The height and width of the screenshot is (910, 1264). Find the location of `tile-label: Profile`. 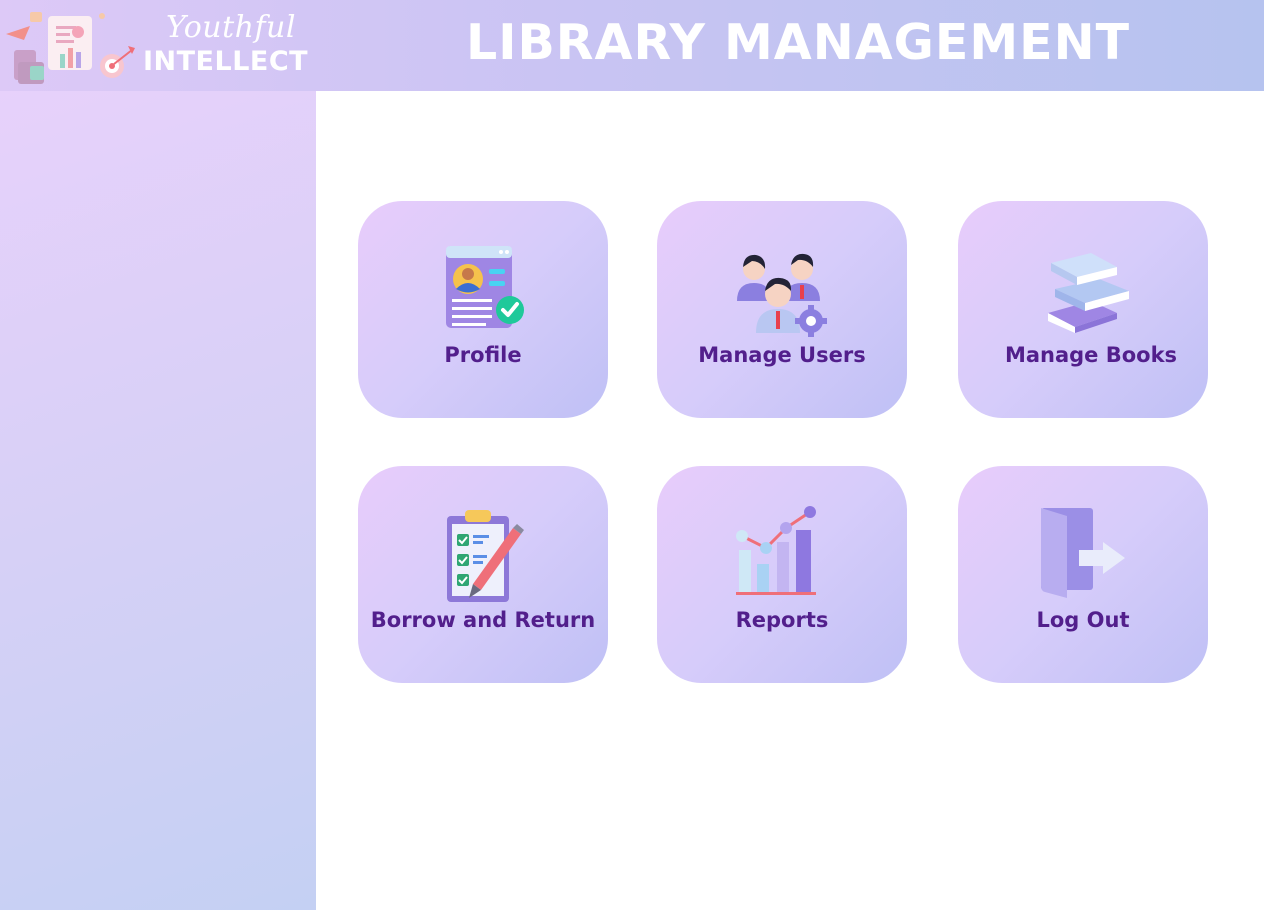

tile-label: Profile is located at coordinates (483, 355).